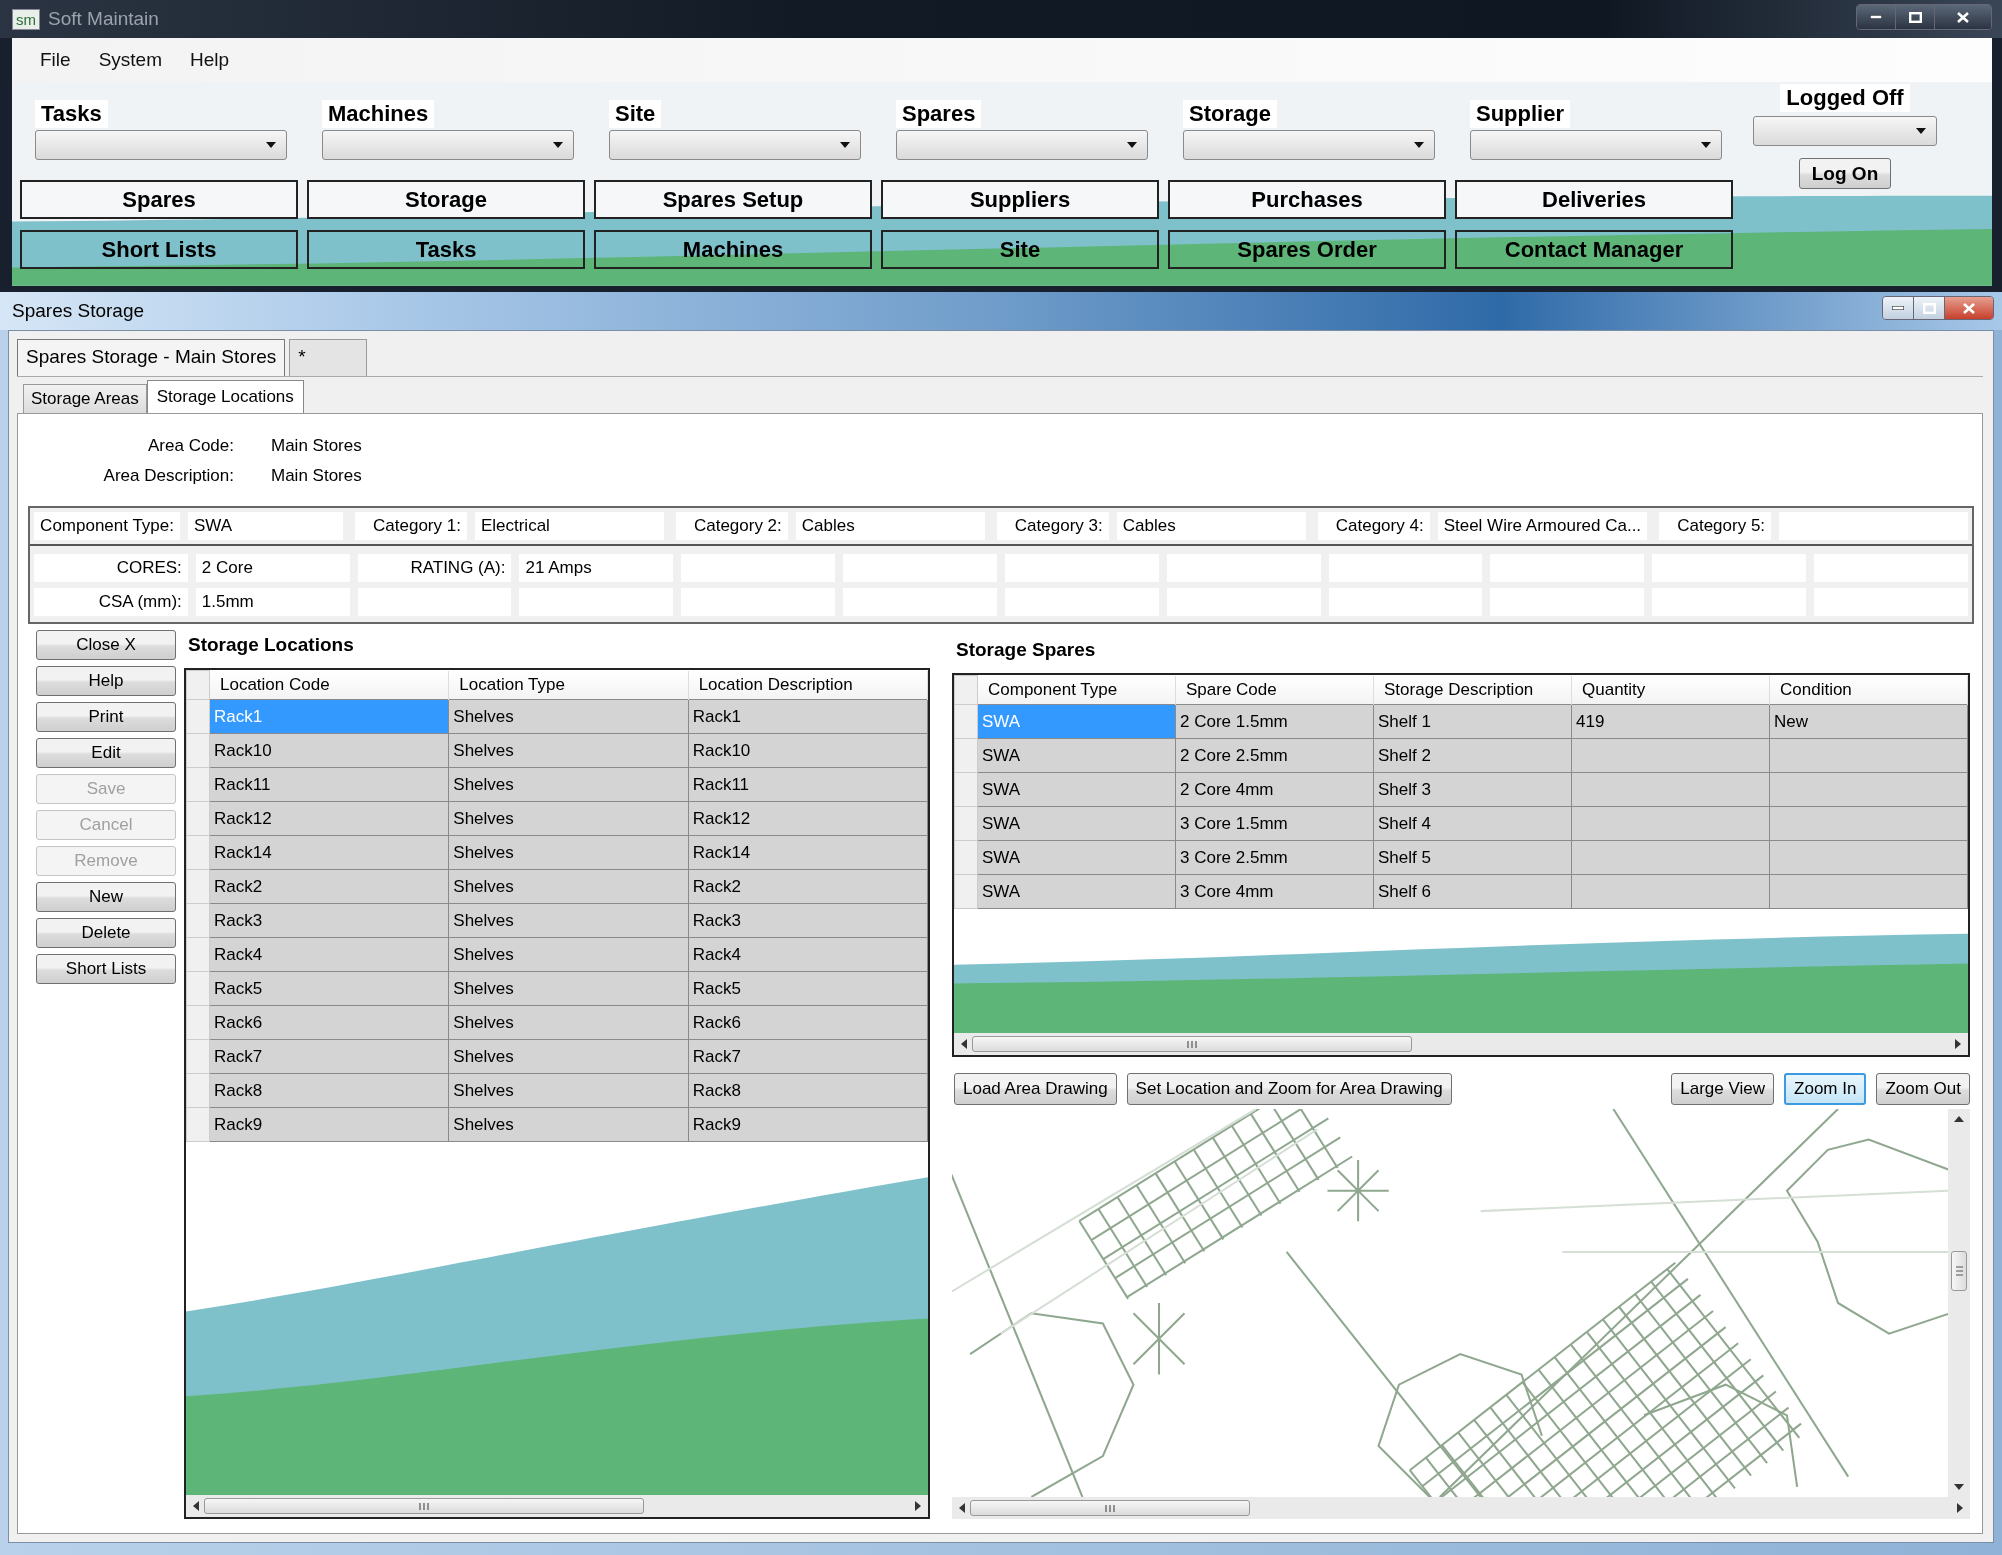 The image size is (2002, 1555). What do you see at coordinates (1968, 308) in the screenshot?
I see `close-button` at bounding box center [1968, 308].